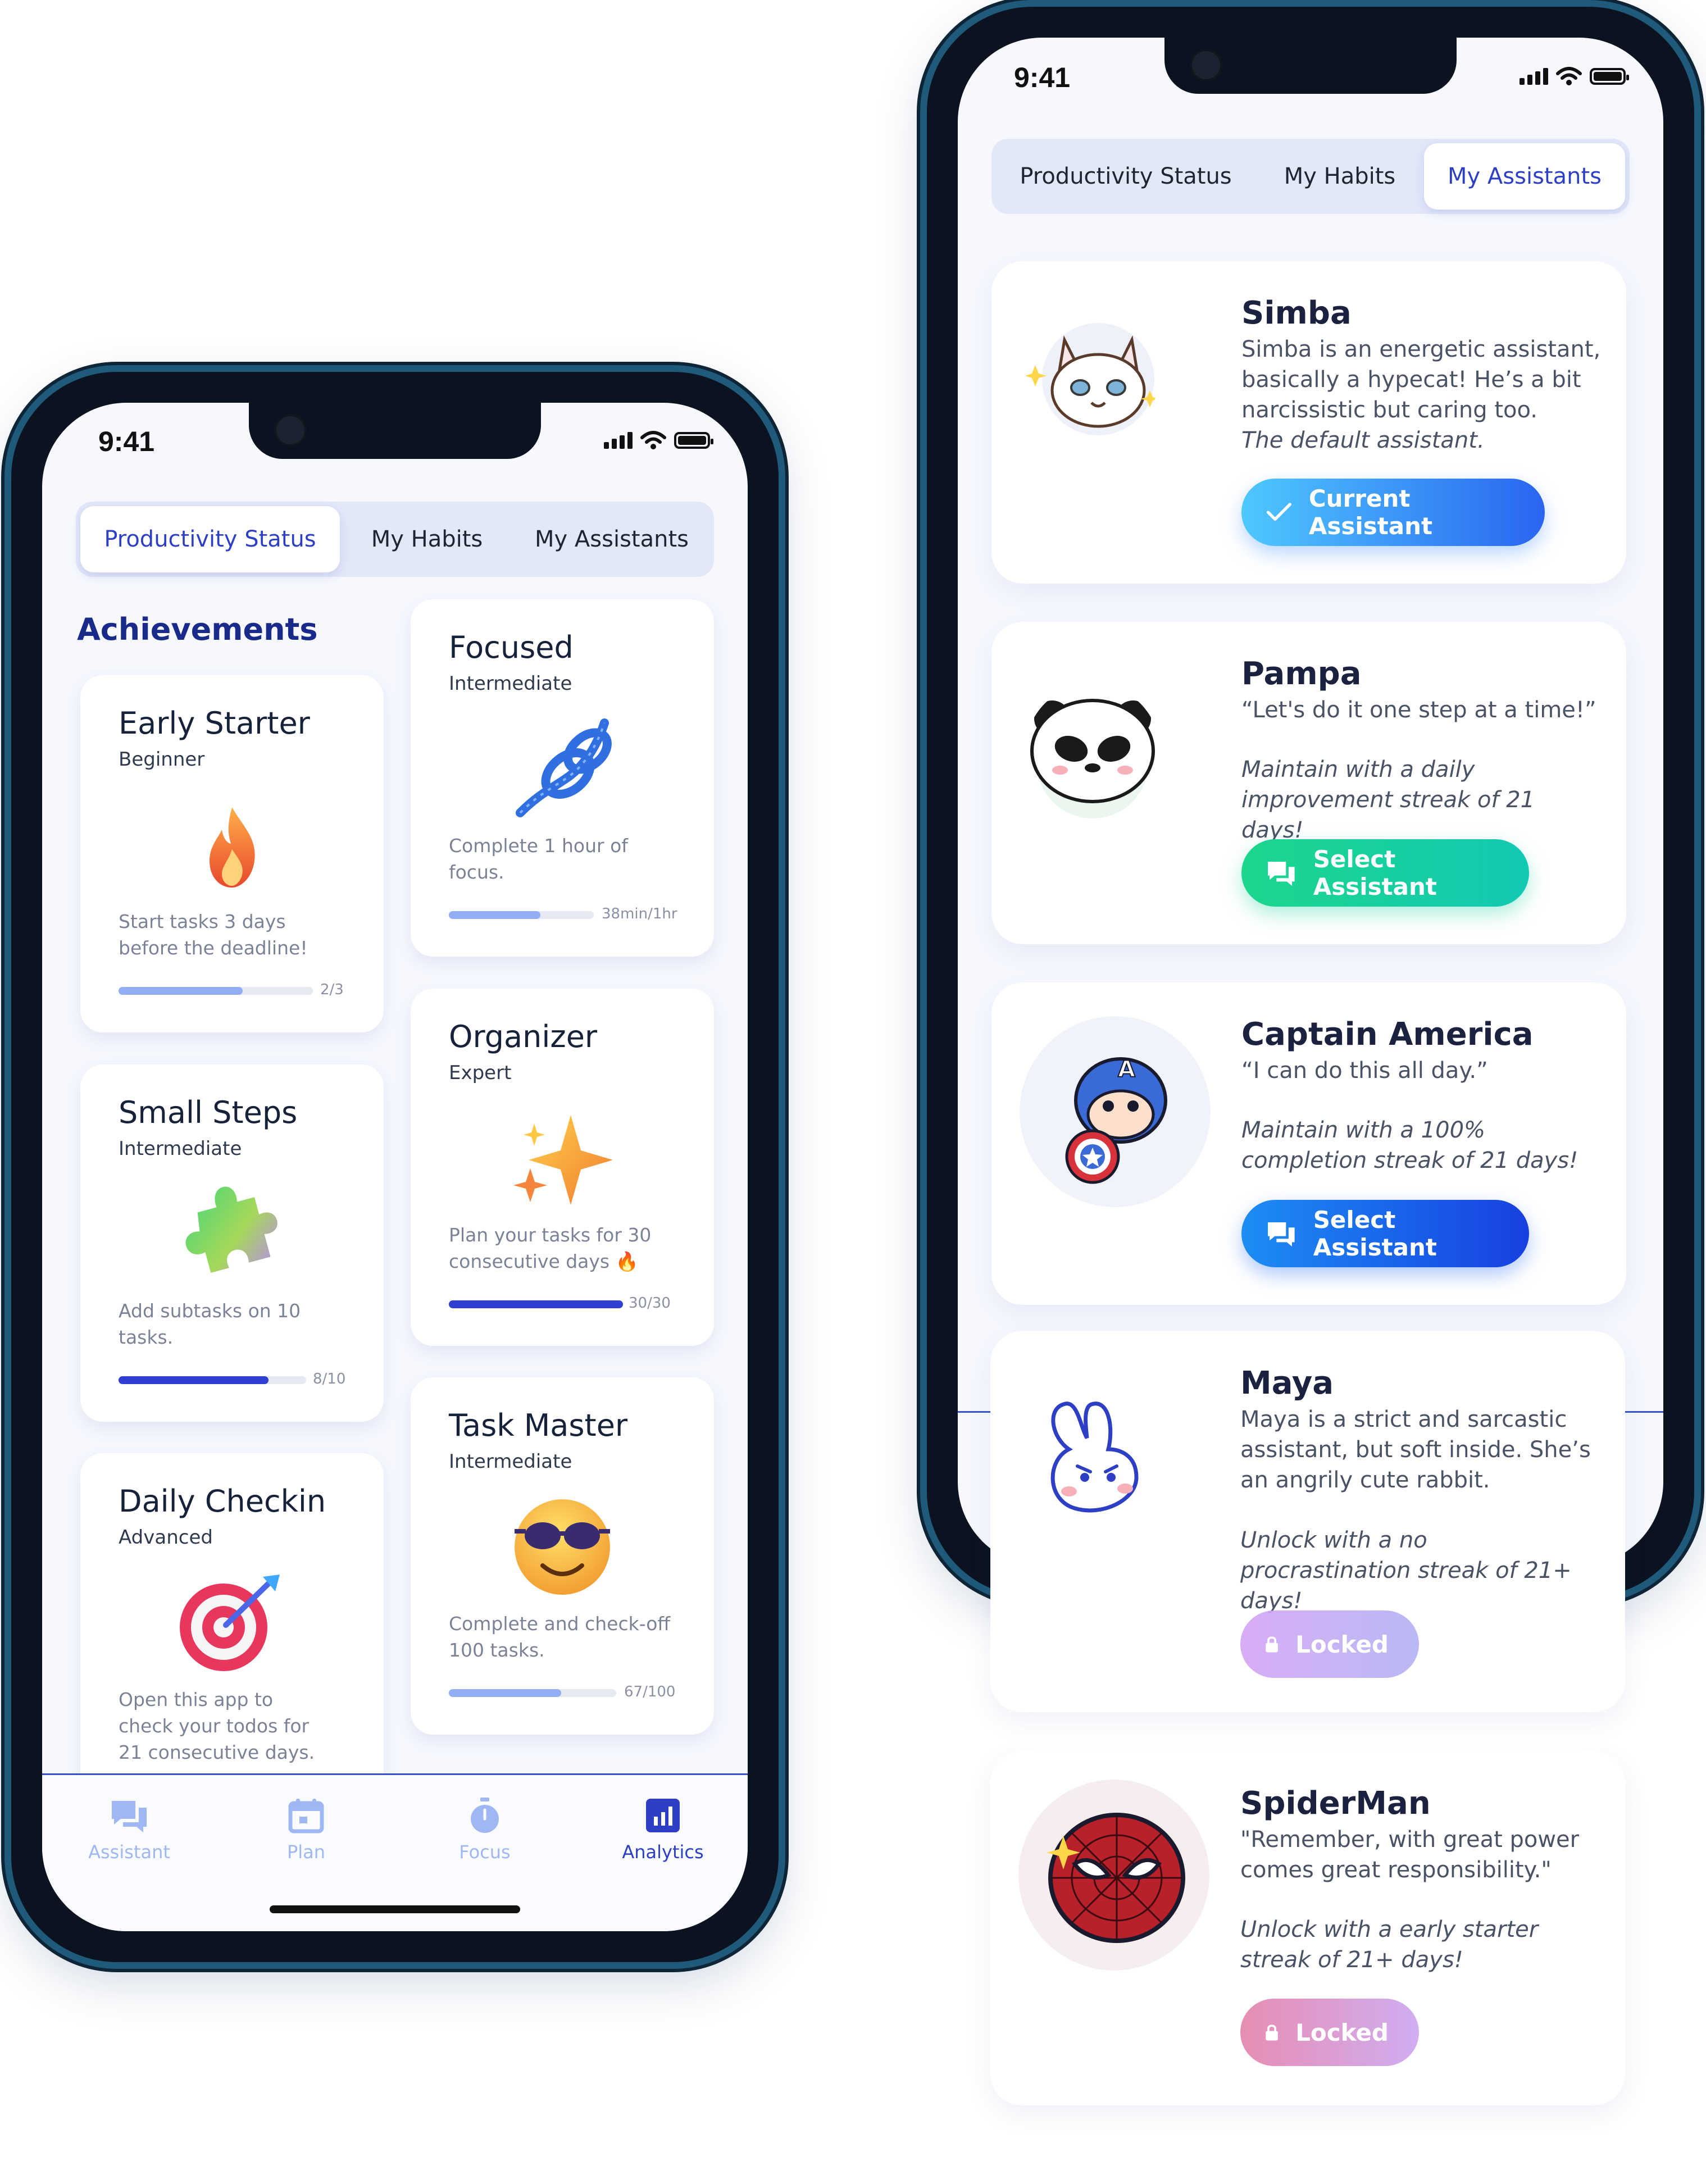 The image size is (1706, 2184). Describe the element at coordinates (1116, 1111) in the screenshot. I see `captain-america-avatar-icon: A` at that location.